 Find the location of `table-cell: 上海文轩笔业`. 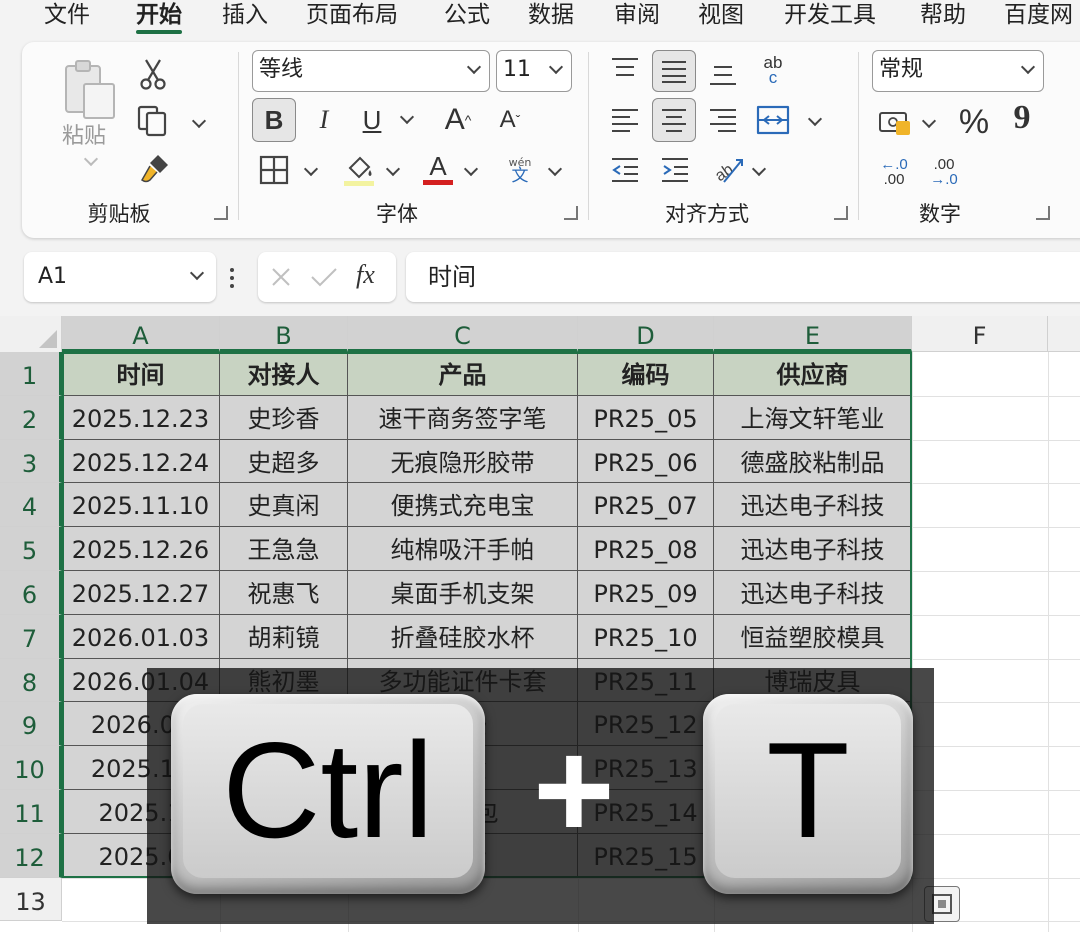

table-cell: 上海文轩笔业 is located at coordinates (813, 417).